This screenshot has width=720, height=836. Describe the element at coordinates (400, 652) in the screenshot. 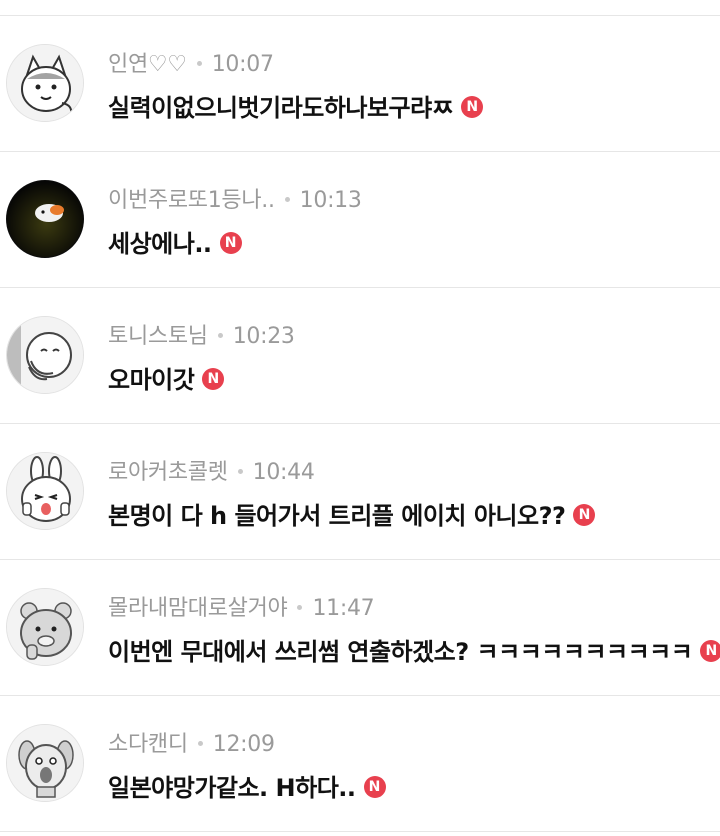

I see `comment-text: 이번엔 무대에서 쓰리썸 연출하겠소? ㅋㅋㅋㅋㅋㅋㅋㅋㅋㅋ` at that location.